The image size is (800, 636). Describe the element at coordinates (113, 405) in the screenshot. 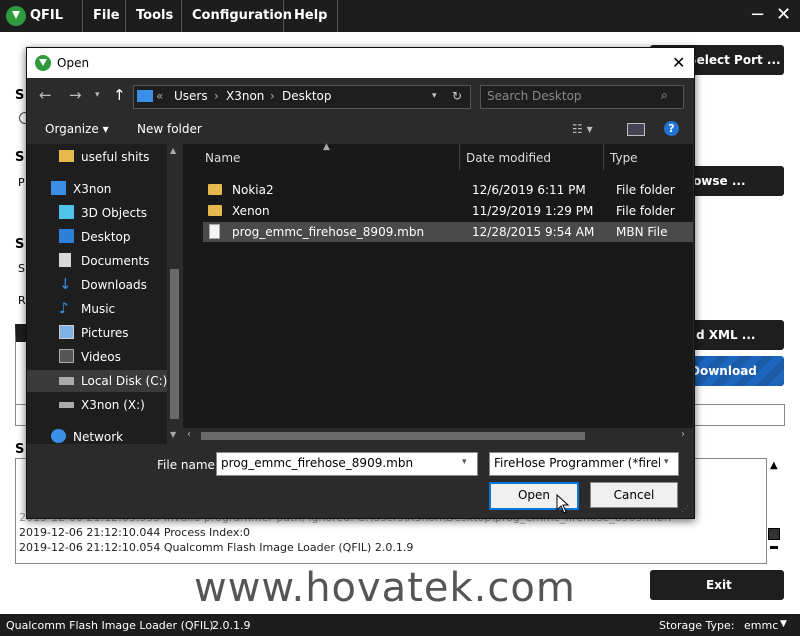

I see `nav-item-label: X3non (X:)` at that location.